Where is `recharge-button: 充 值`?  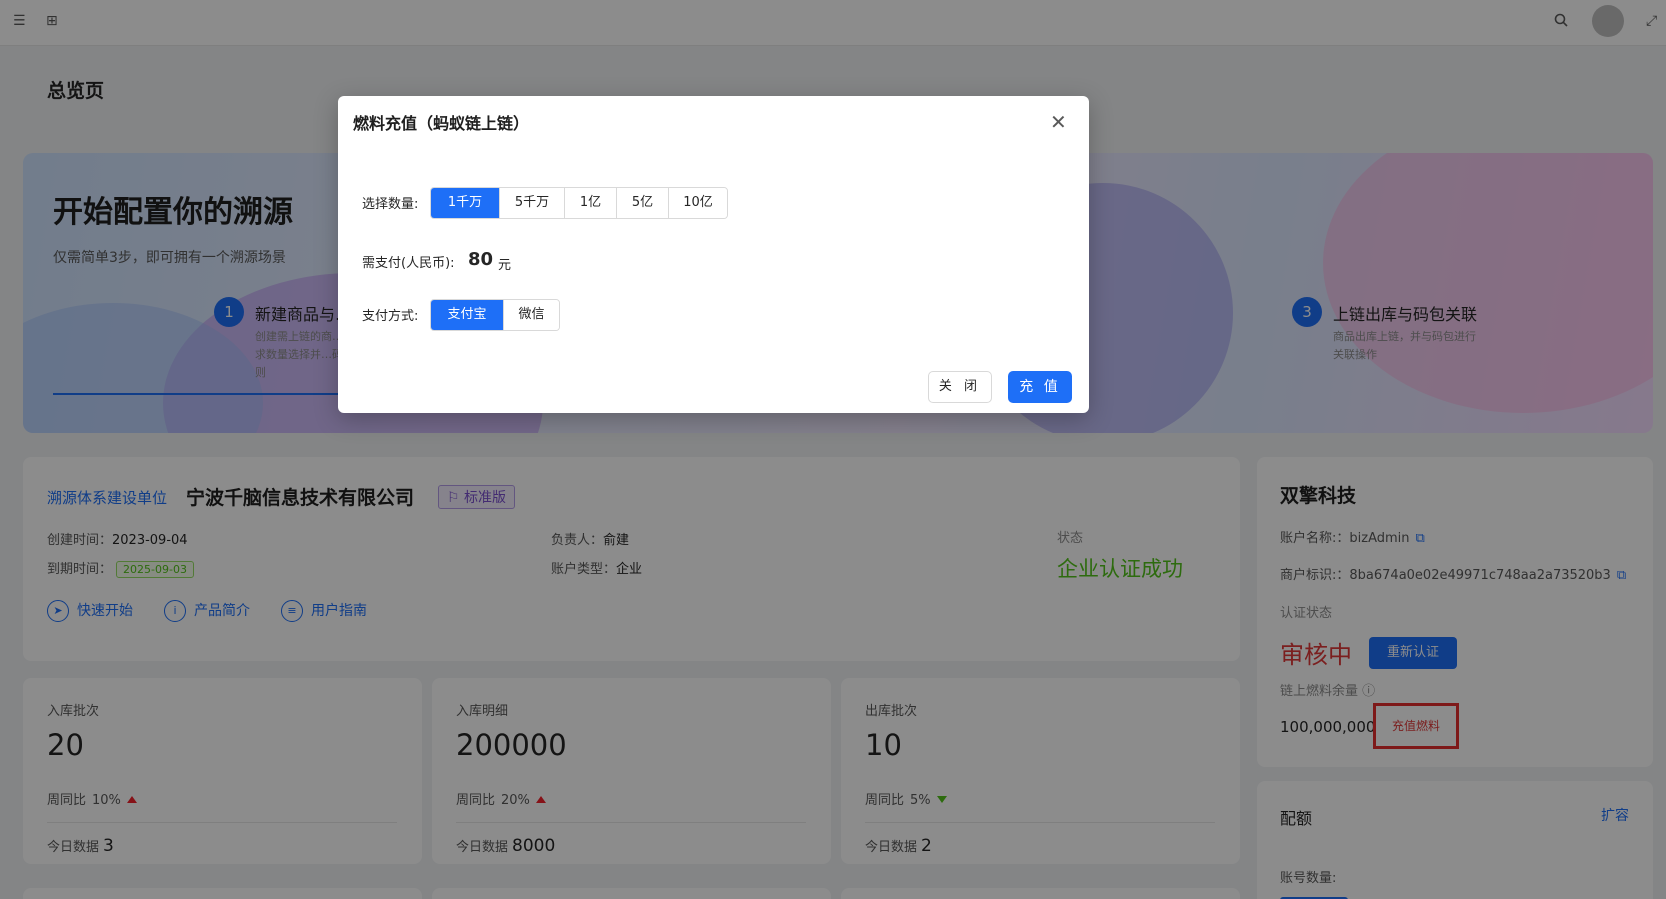
recharge-button: 充 值 is located at coordinates (1040, 387).